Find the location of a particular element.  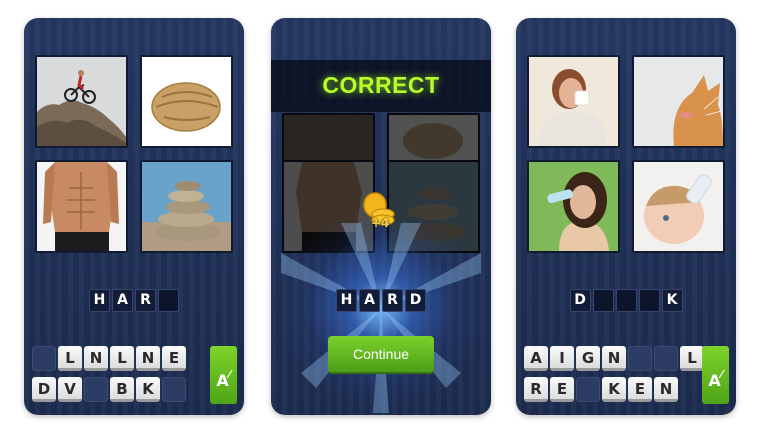

answer-slot: K is located at coordinates (672, 300).